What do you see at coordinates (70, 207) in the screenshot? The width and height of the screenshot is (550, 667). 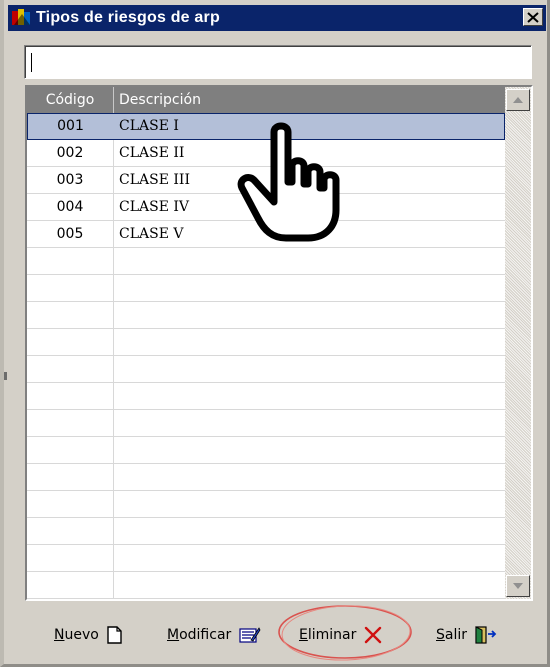 I see `cell-codigo: 004` at bounding box center [70, 207].